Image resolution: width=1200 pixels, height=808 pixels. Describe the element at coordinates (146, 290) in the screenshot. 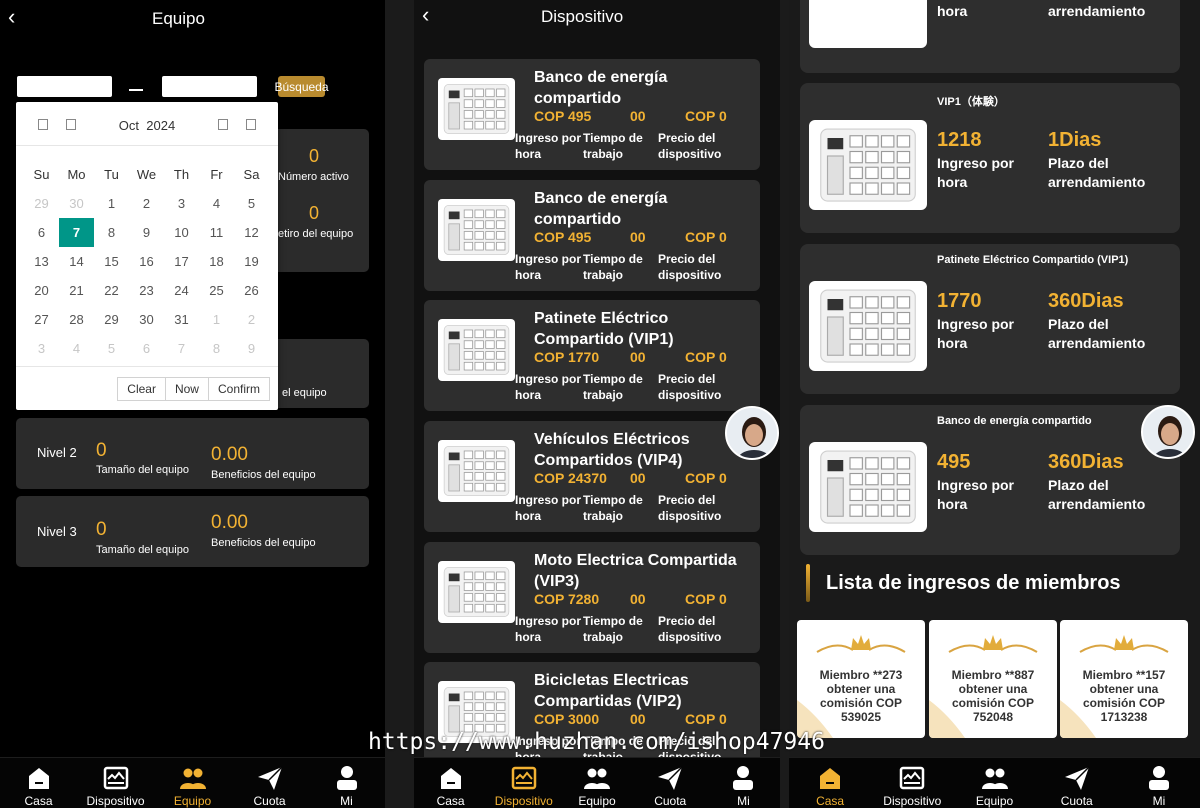

I see `calendar-day: 23` at that location.